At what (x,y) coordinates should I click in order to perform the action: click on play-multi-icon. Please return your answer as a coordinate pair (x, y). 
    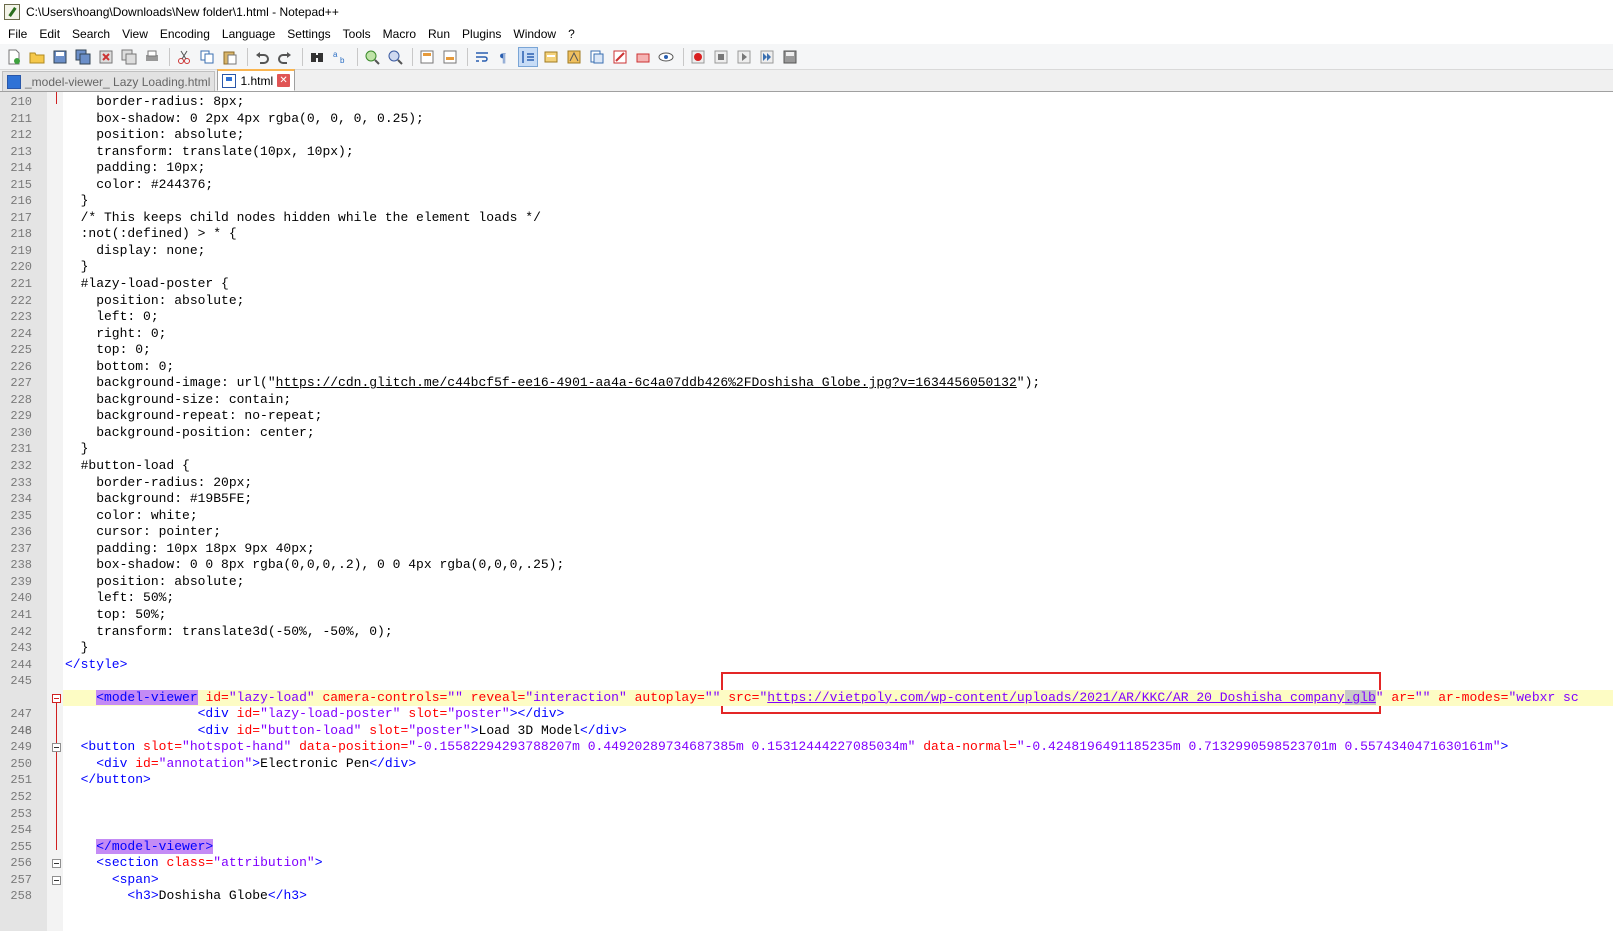
    Looking at the image, I should click on (767, 57).